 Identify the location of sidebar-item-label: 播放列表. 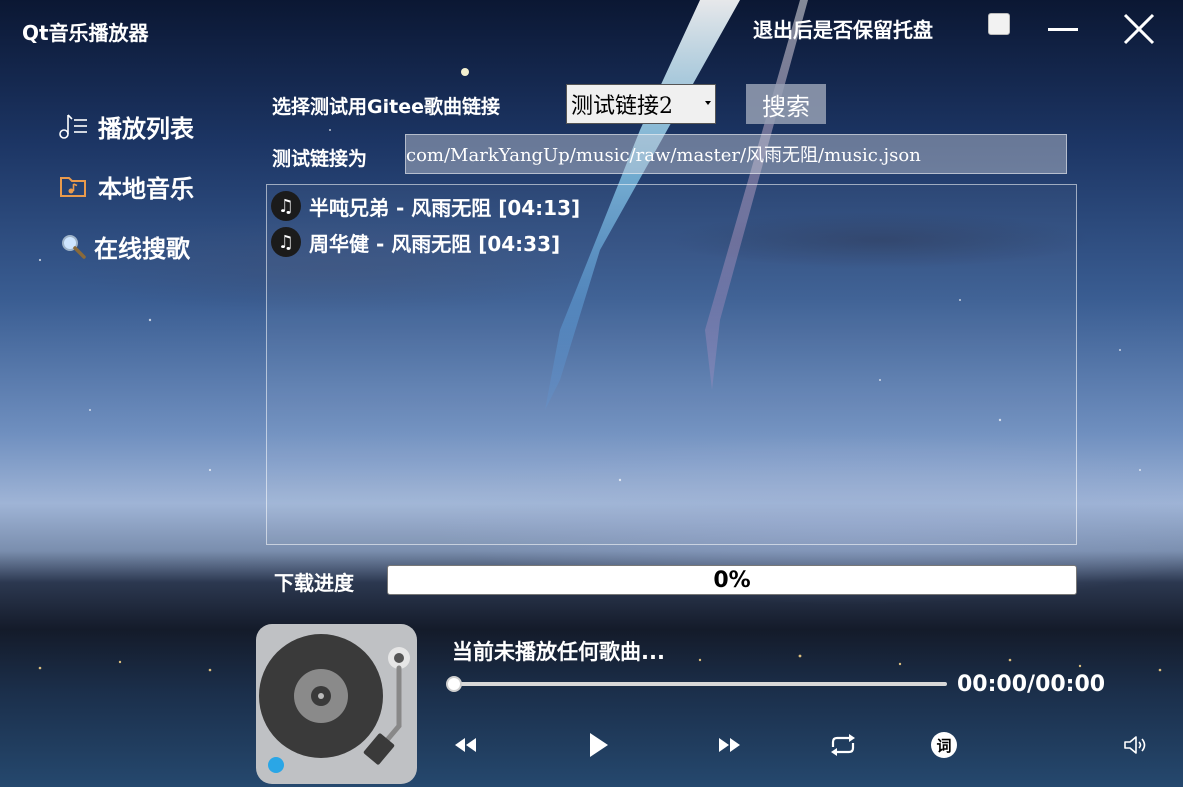
(146, 128).